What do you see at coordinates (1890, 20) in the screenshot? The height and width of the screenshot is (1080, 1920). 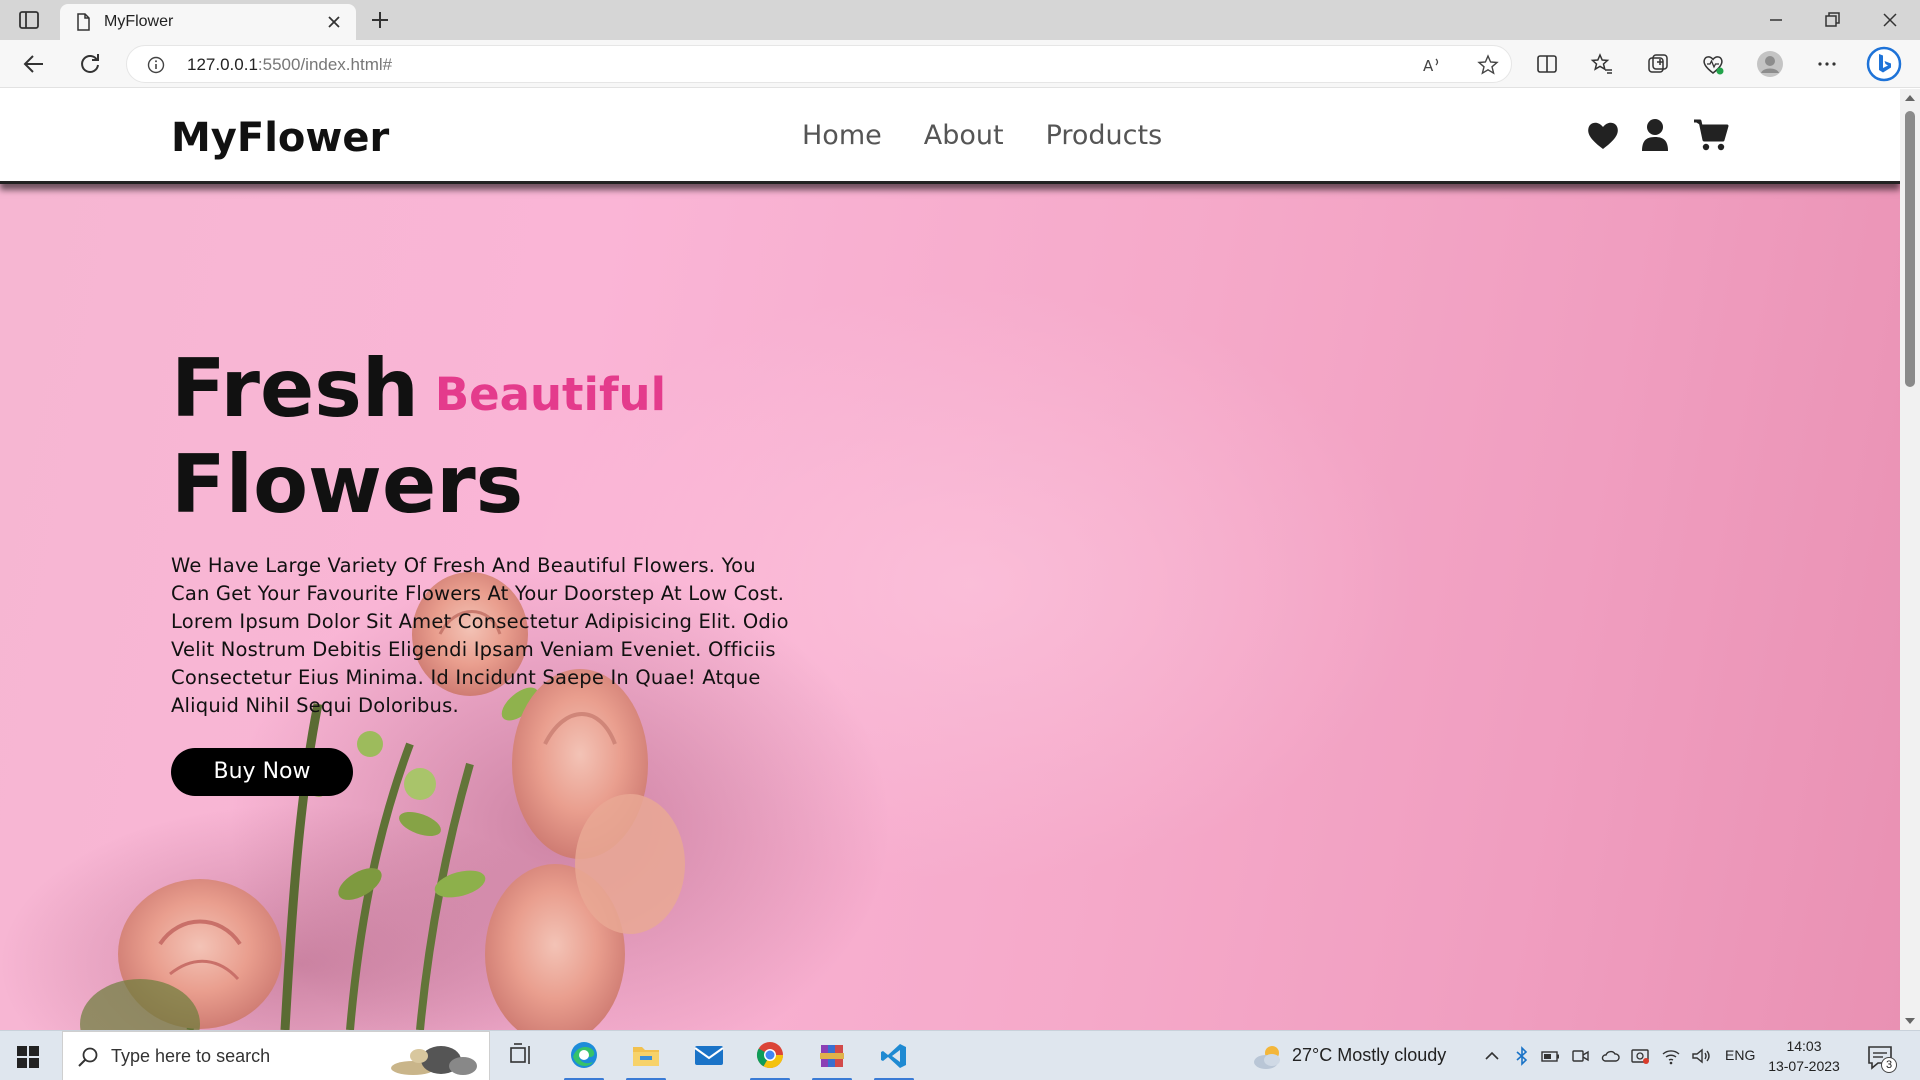 I see `close-window-icon` at bounding box center [1890, 20].